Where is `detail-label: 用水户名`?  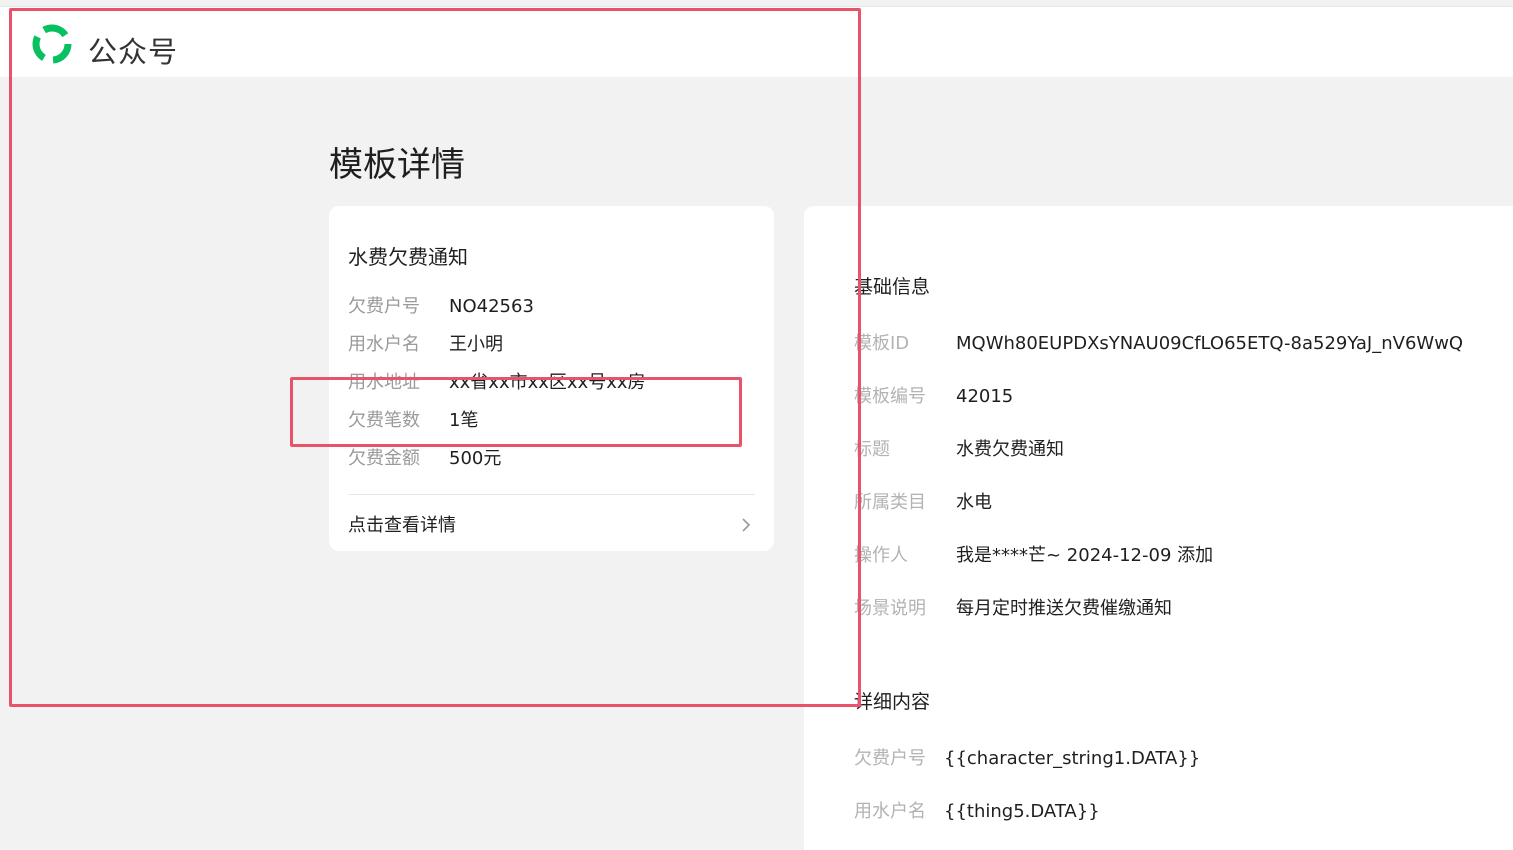 detail-label: 用水户名 is located at coordinates (890, 811).